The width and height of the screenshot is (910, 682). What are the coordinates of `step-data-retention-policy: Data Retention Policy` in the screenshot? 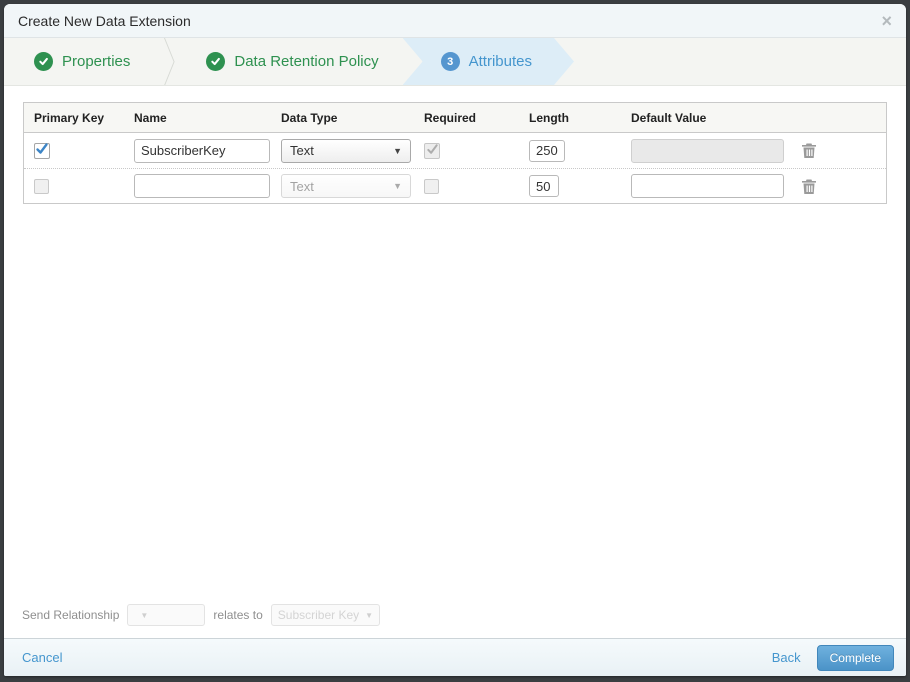 It's located at (289, 61).